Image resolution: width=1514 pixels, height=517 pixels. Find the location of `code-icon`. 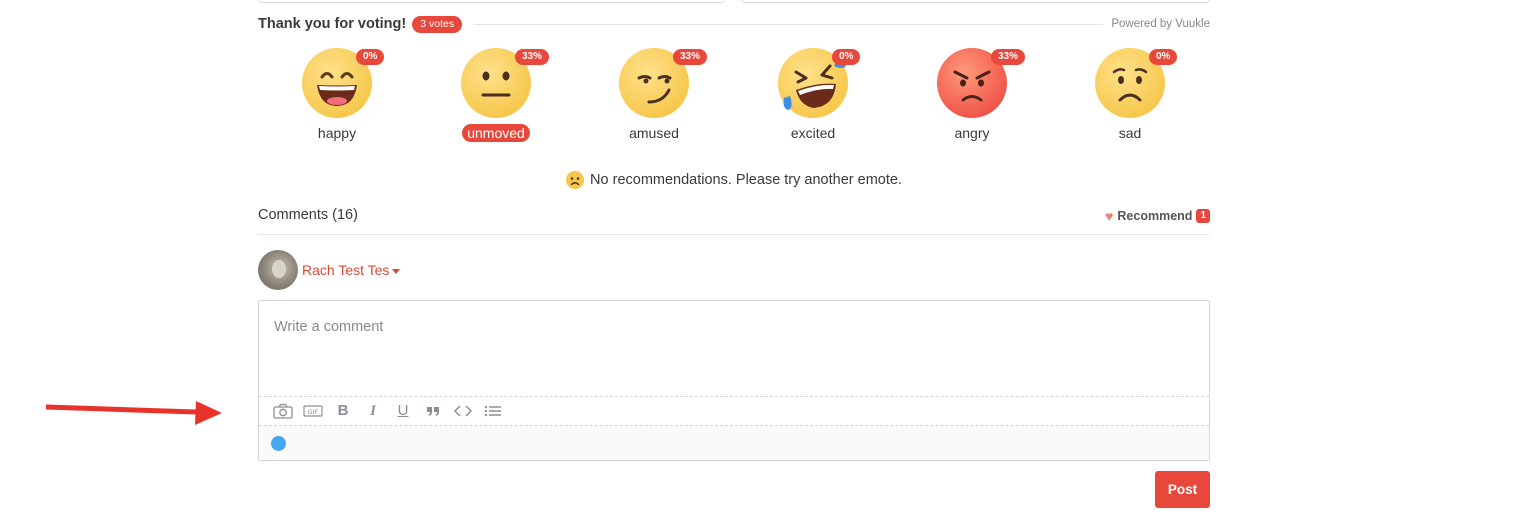

code-icon is located at coordinates (463, 411).